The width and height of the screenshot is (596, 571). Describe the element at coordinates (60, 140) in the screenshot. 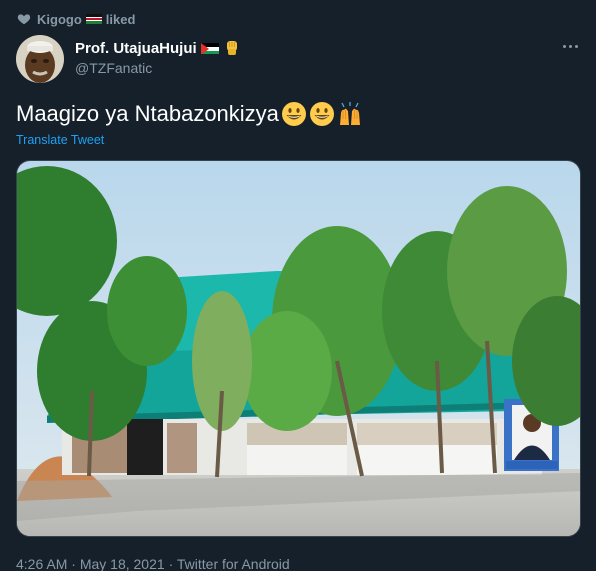

I see `translate-tweet-link: Translate Tweet` at that location.